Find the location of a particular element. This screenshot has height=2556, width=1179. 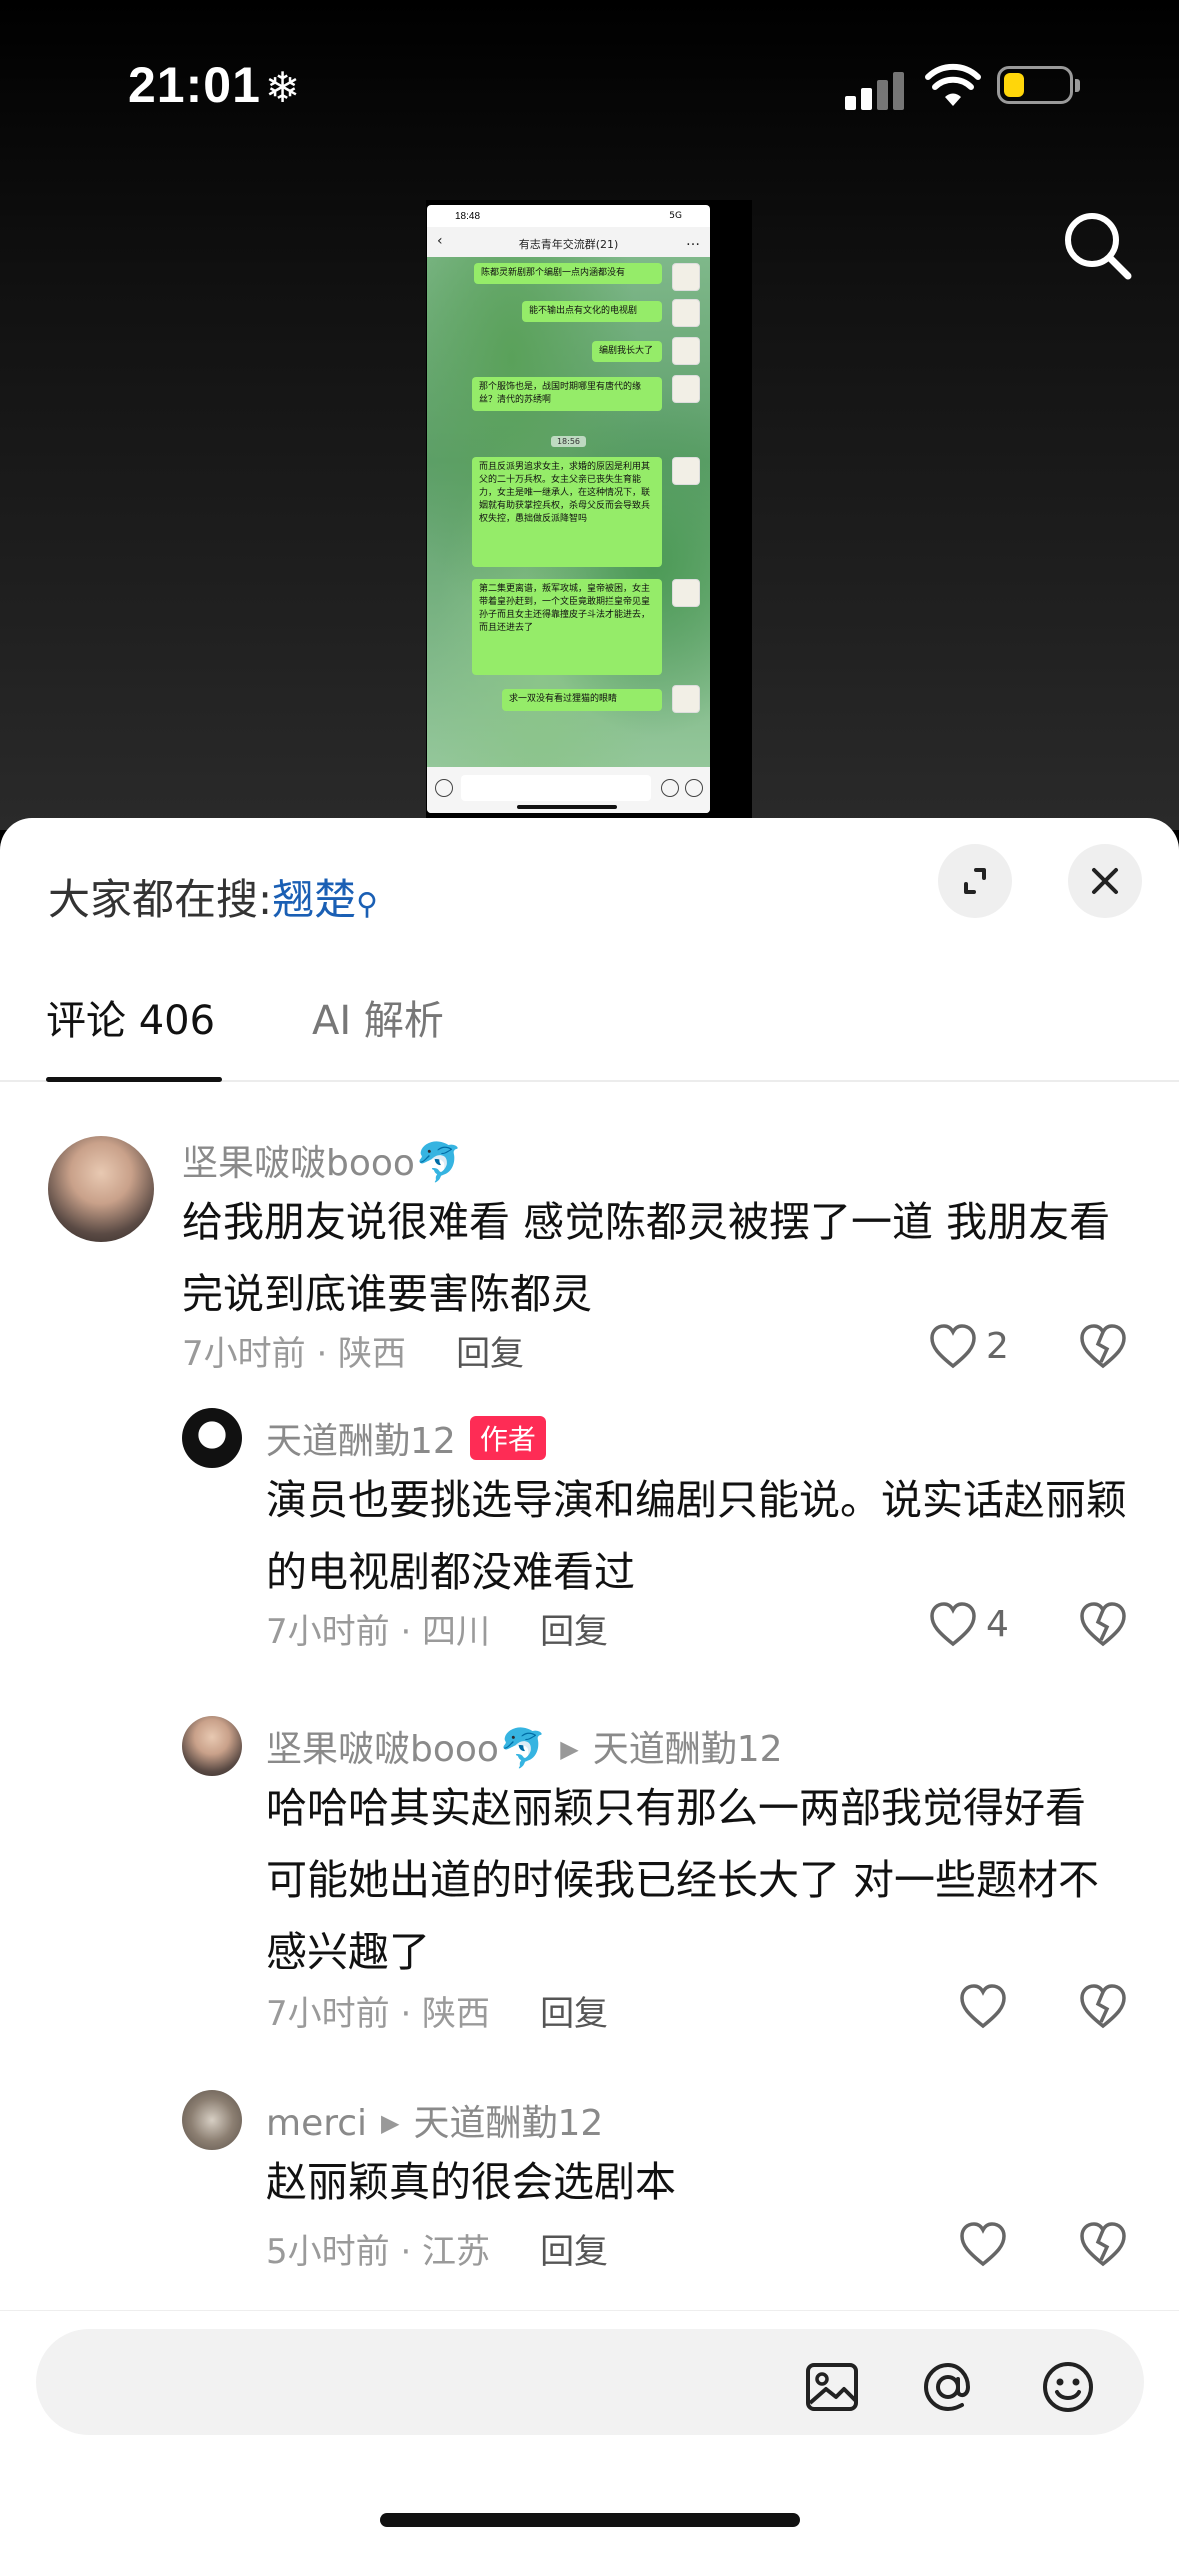

expand-icon is located at coordinates (975, 881).